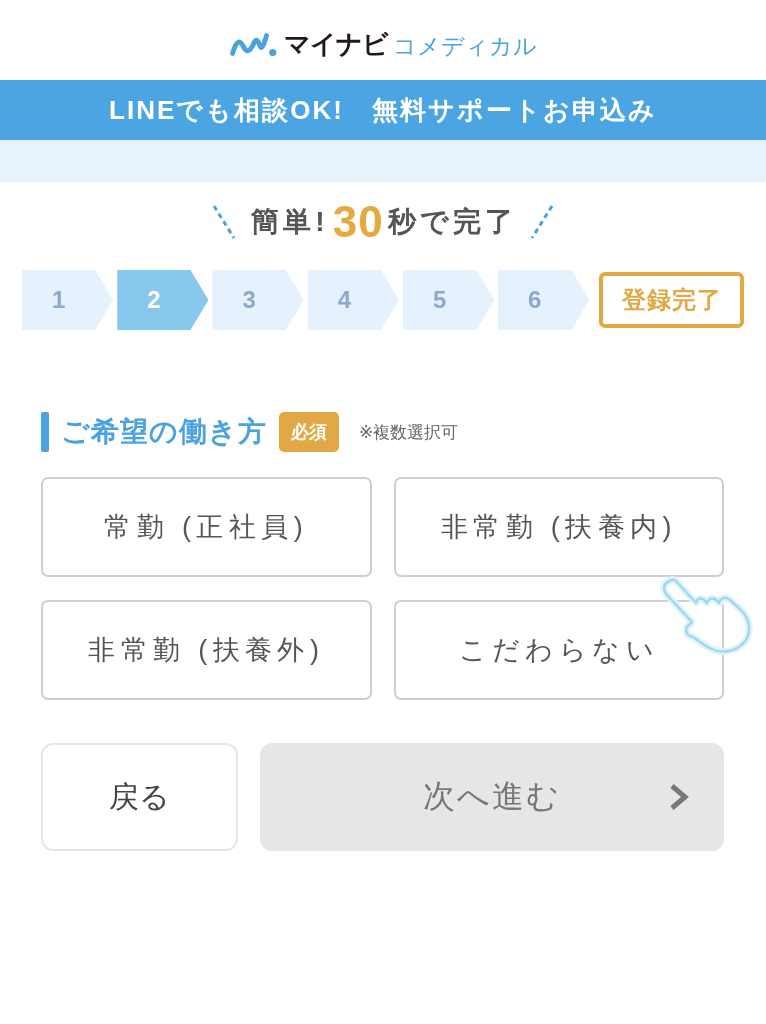  Describe the element at coordinates (465, 46) in the screenshot. I see `logo-service-text: コメディカル` at that location.